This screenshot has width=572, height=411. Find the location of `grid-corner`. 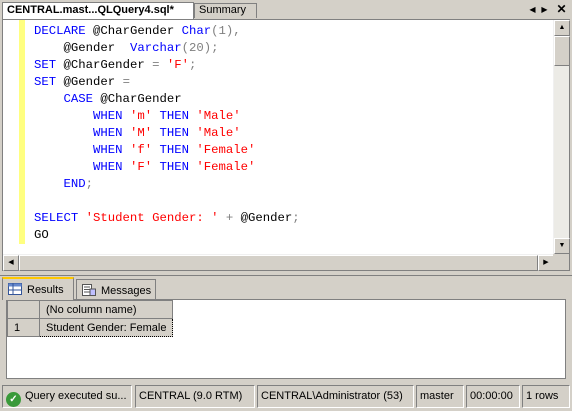

grid-corner is located at coordinates (23, 309).